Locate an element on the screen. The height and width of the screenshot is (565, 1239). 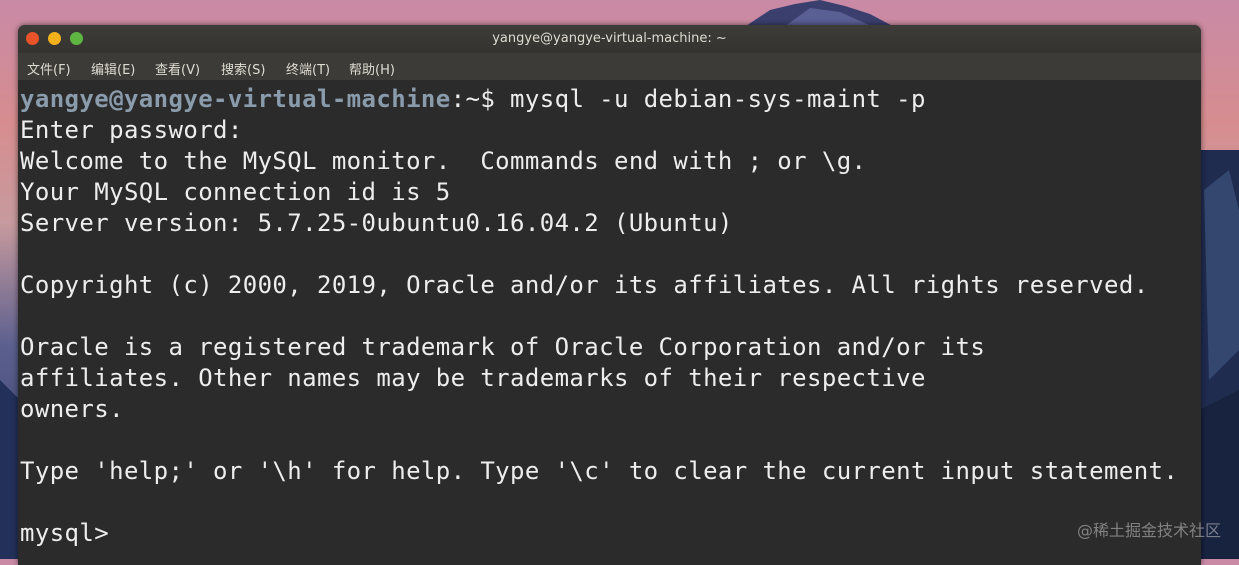
output-line: owners. is located at coordinates (72, 409).